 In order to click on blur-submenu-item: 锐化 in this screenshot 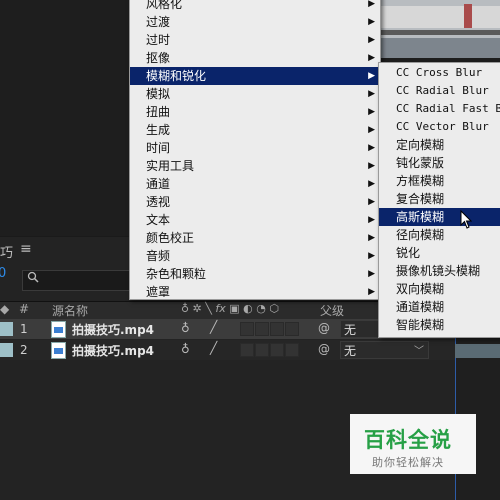, I will do `click(439, 253)`.